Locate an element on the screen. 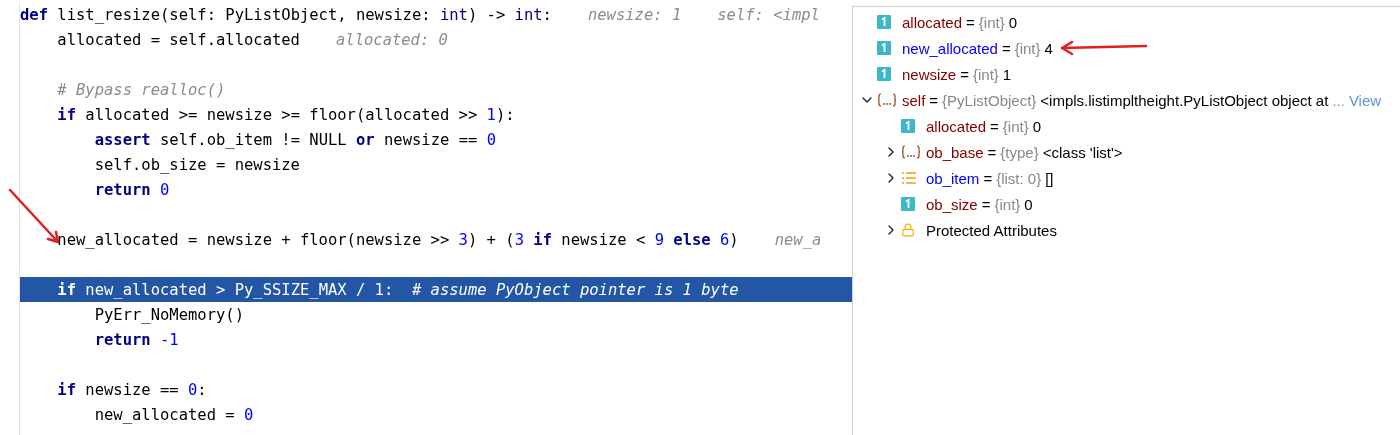  code-token: def is located at coordinates (34, 14).